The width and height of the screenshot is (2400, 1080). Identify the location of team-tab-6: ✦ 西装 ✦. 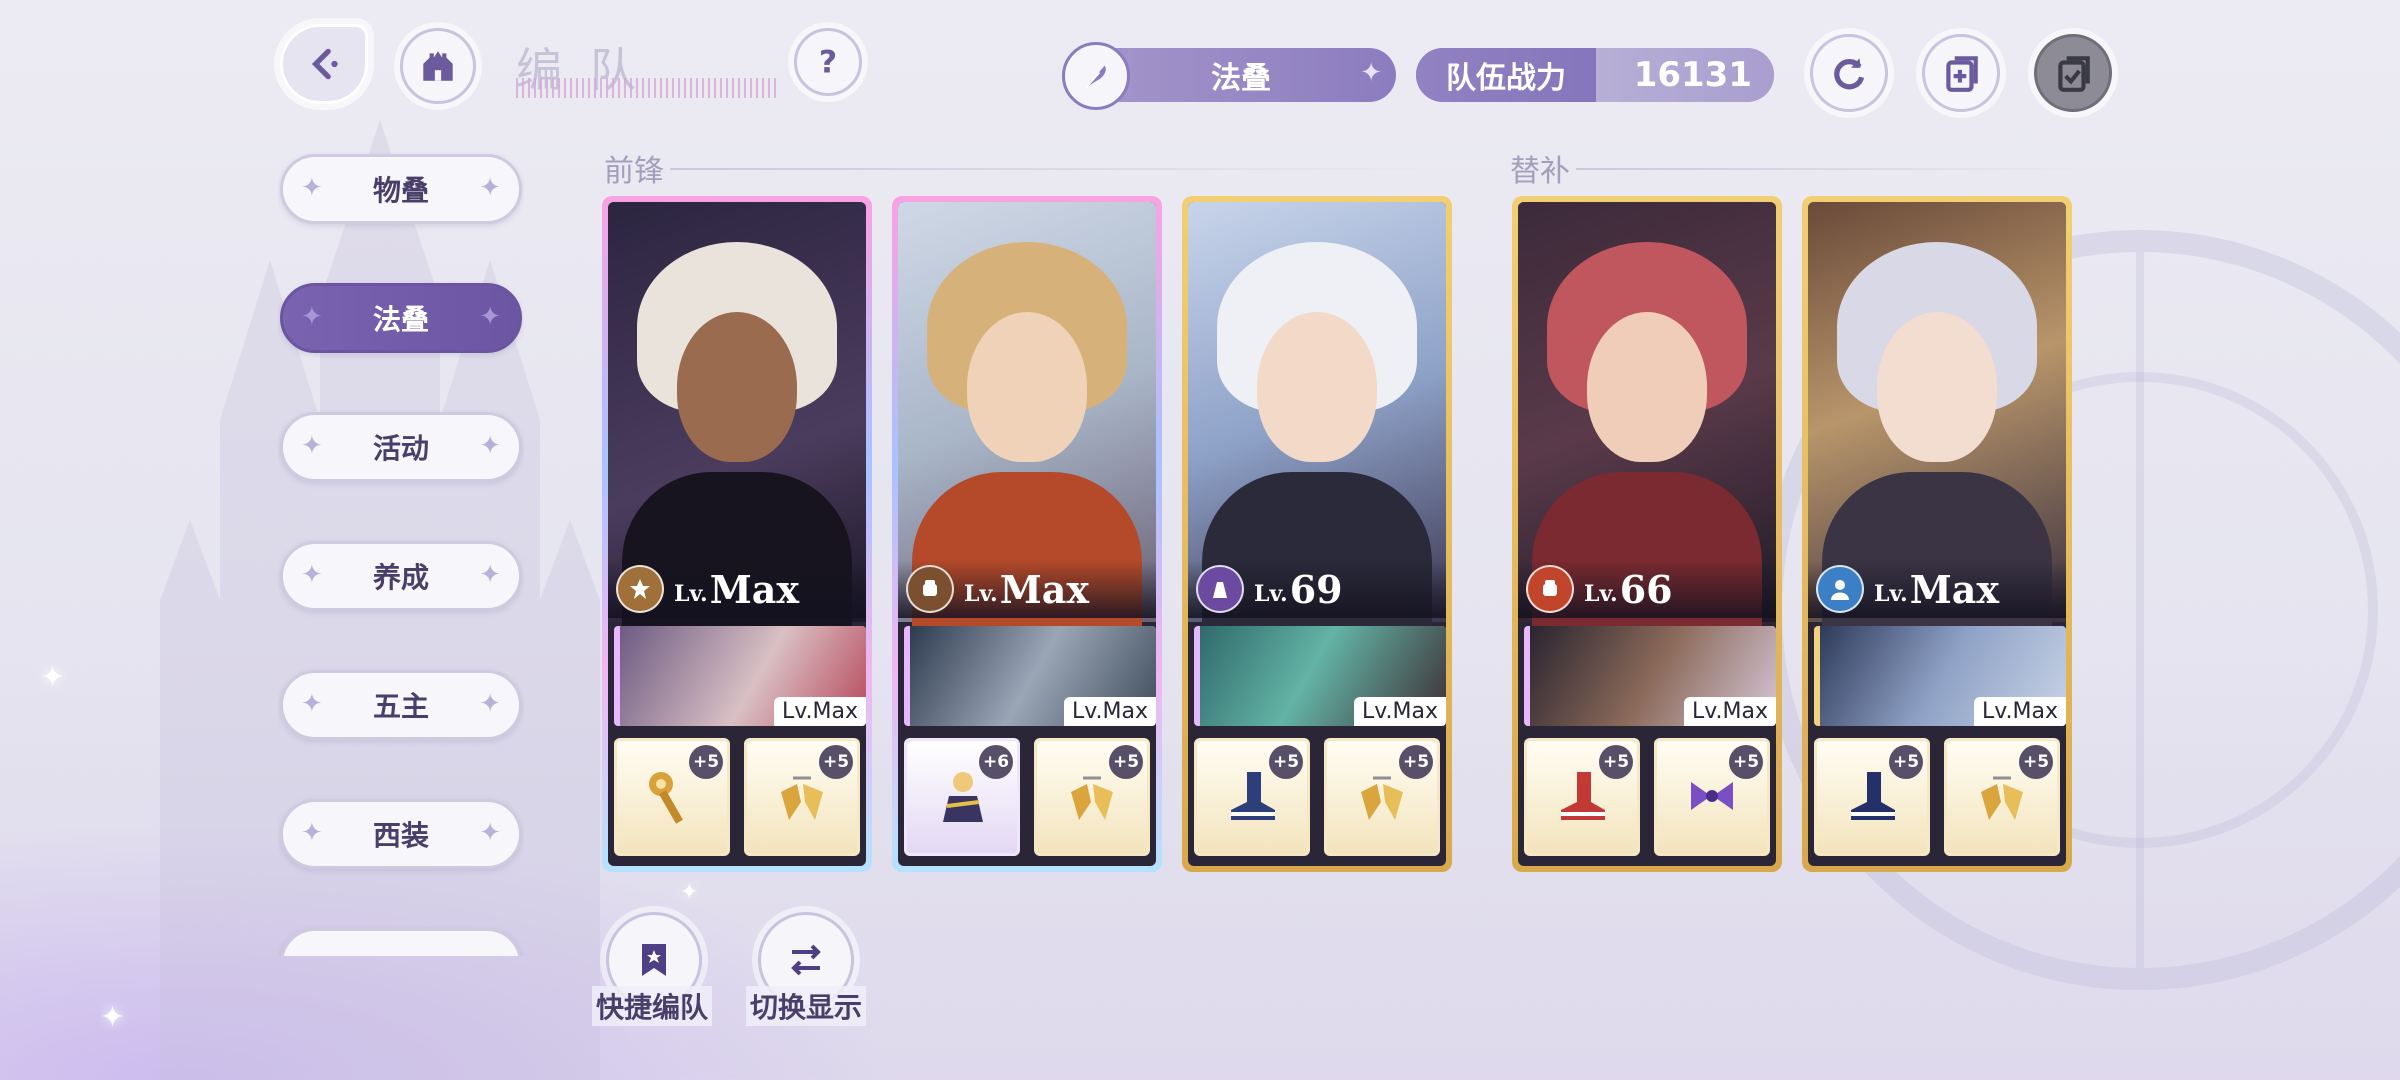
(401, 834).